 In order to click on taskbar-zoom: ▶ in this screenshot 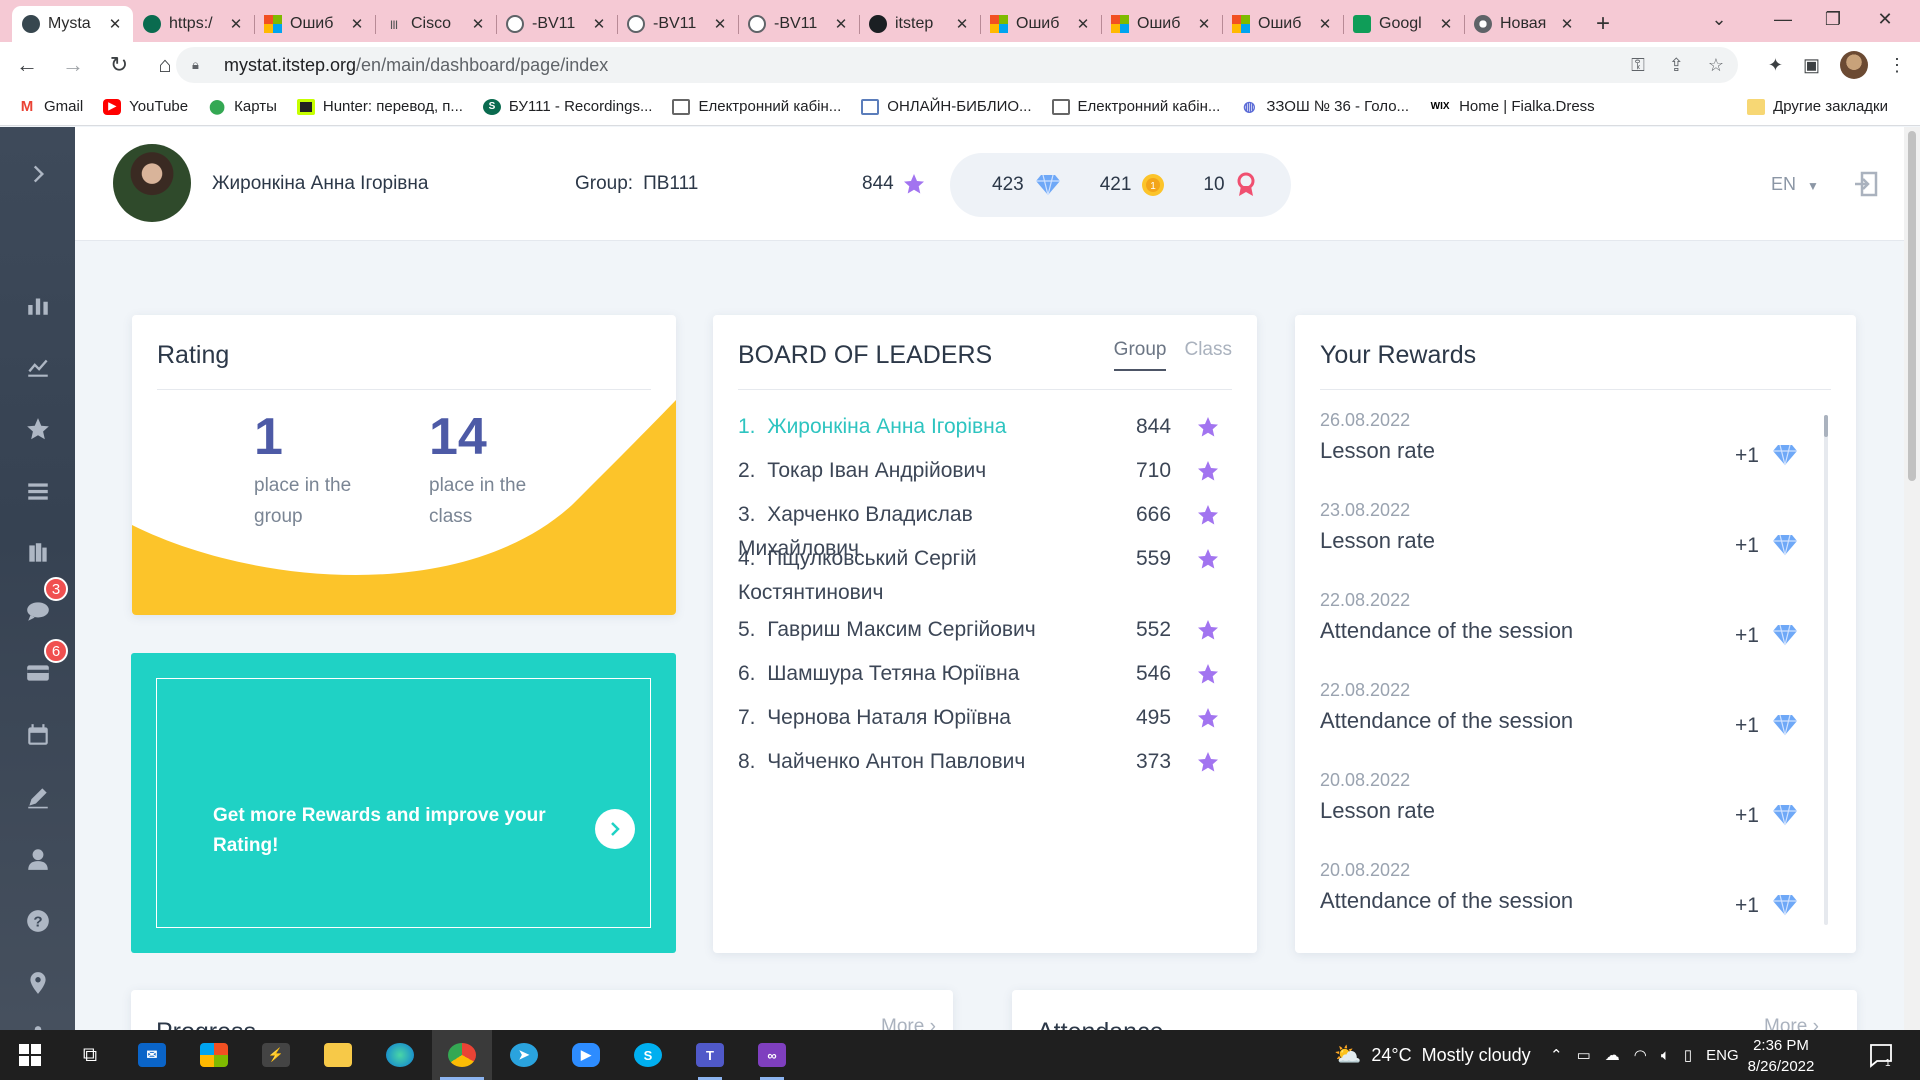, I will do `click(586, 1055)`.